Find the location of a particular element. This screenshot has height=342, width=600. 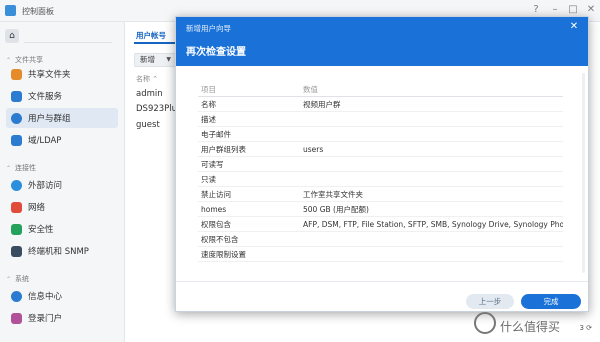

sidebar-item-shared-folder: 共享文件夹 is located at coordinates (62, 74).